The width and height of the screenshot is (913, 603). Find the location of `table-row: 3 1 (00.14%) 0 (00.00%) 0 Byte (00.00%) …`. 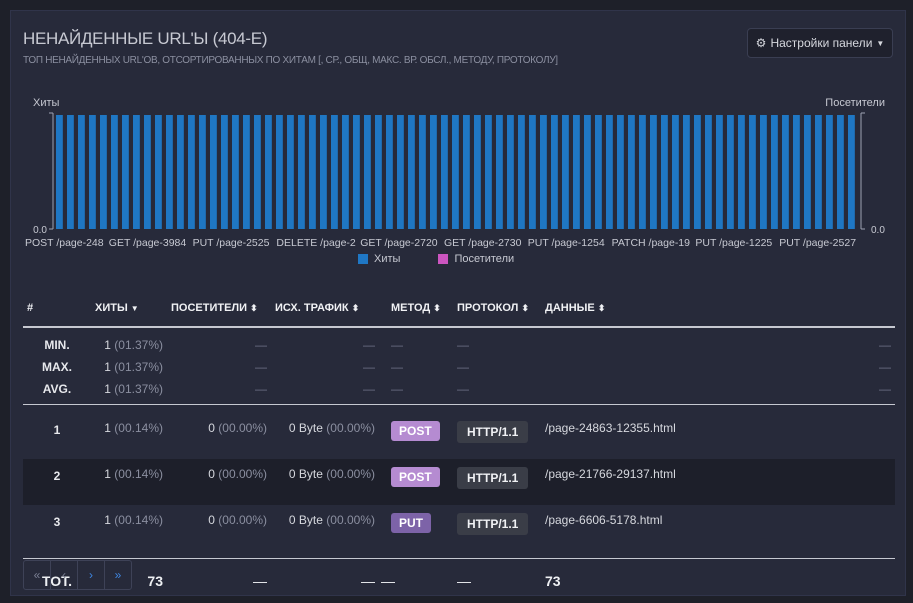

table-row: 3 1 (00.14%) 0 (00.00%) 0 Byte (00.00%) … is located at coordinates (459, 528).